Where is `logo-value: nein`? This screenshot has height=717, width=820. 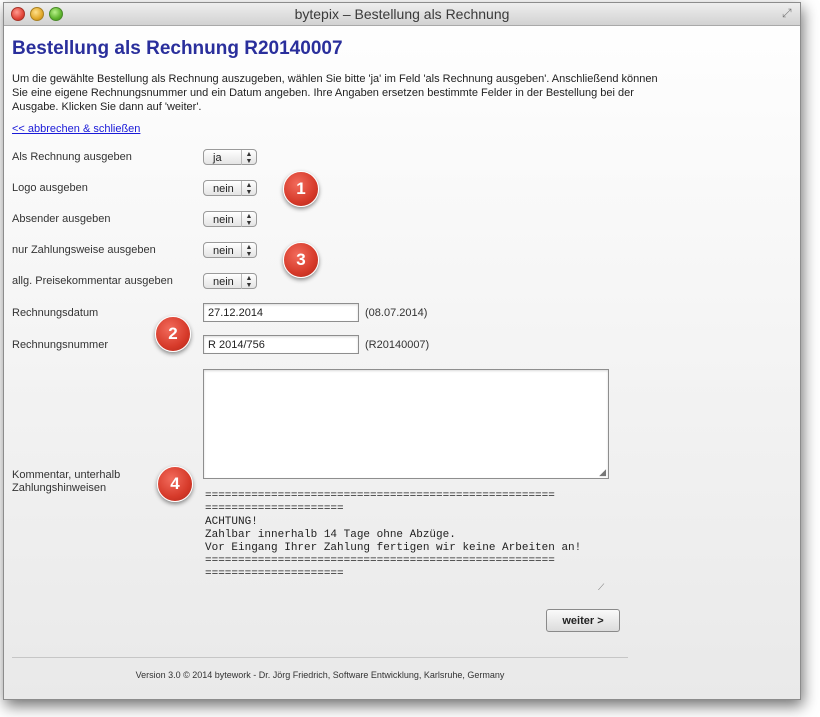 logo-value: nein is located at coordinates (223, 189).